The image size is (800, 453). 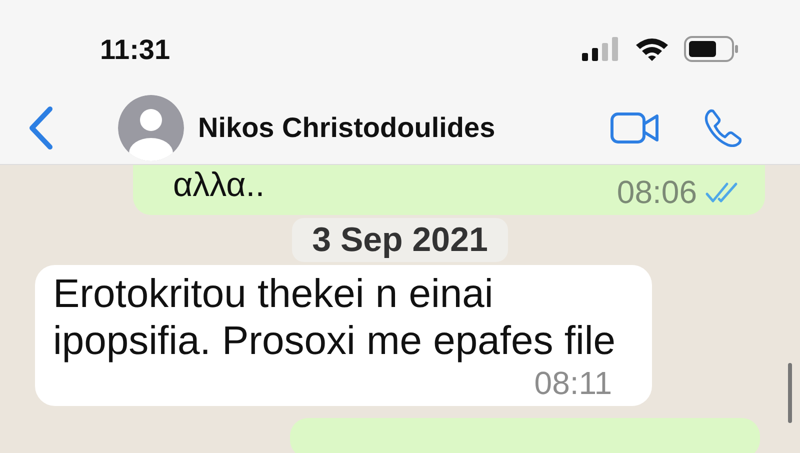 What do you see at coordinates (601, 49) in the screenshot?
I see `signal-icon` at bounding box center [601, 49].